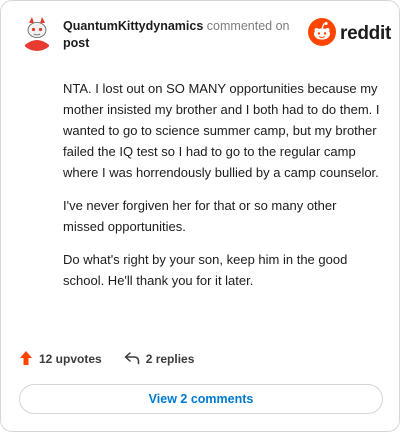  What do you see at coordinates (29, 359) in the screenshot?
I see `upvote-arrow-icon` at bounding box center [29, 359].